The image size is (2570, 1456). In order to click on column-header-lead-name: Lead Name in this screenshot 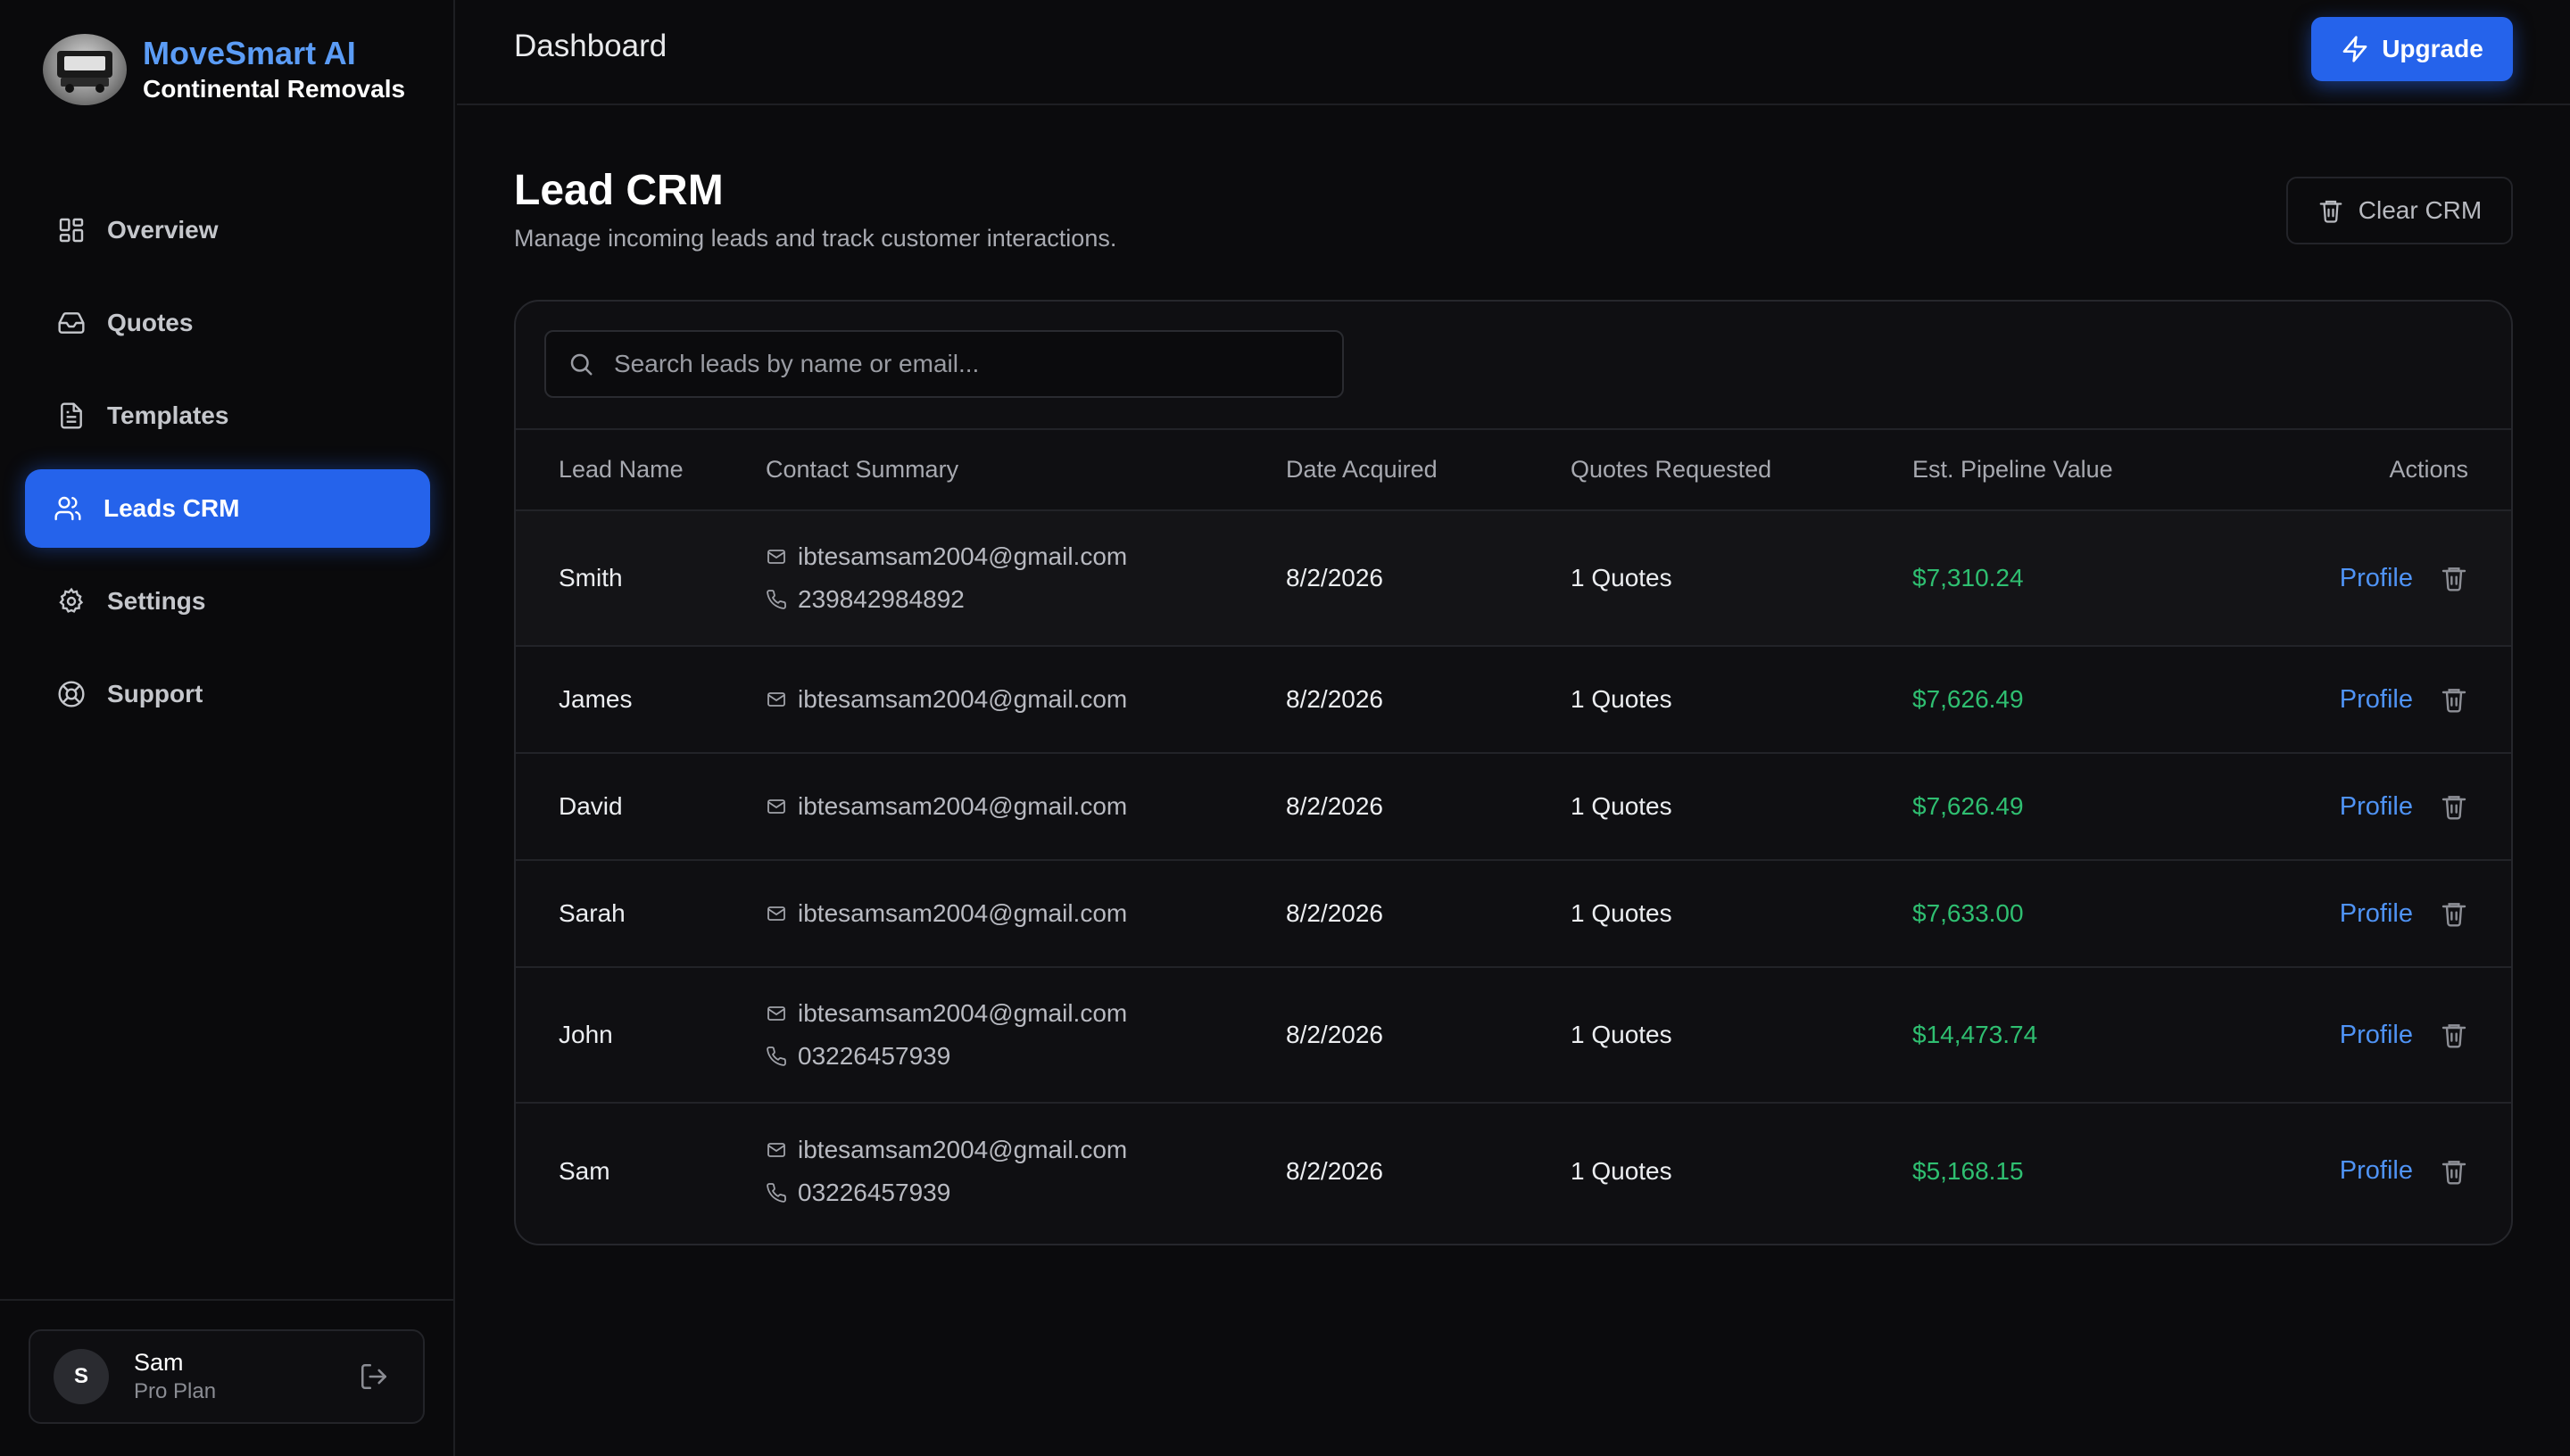, I will do `click(641, 470)`.